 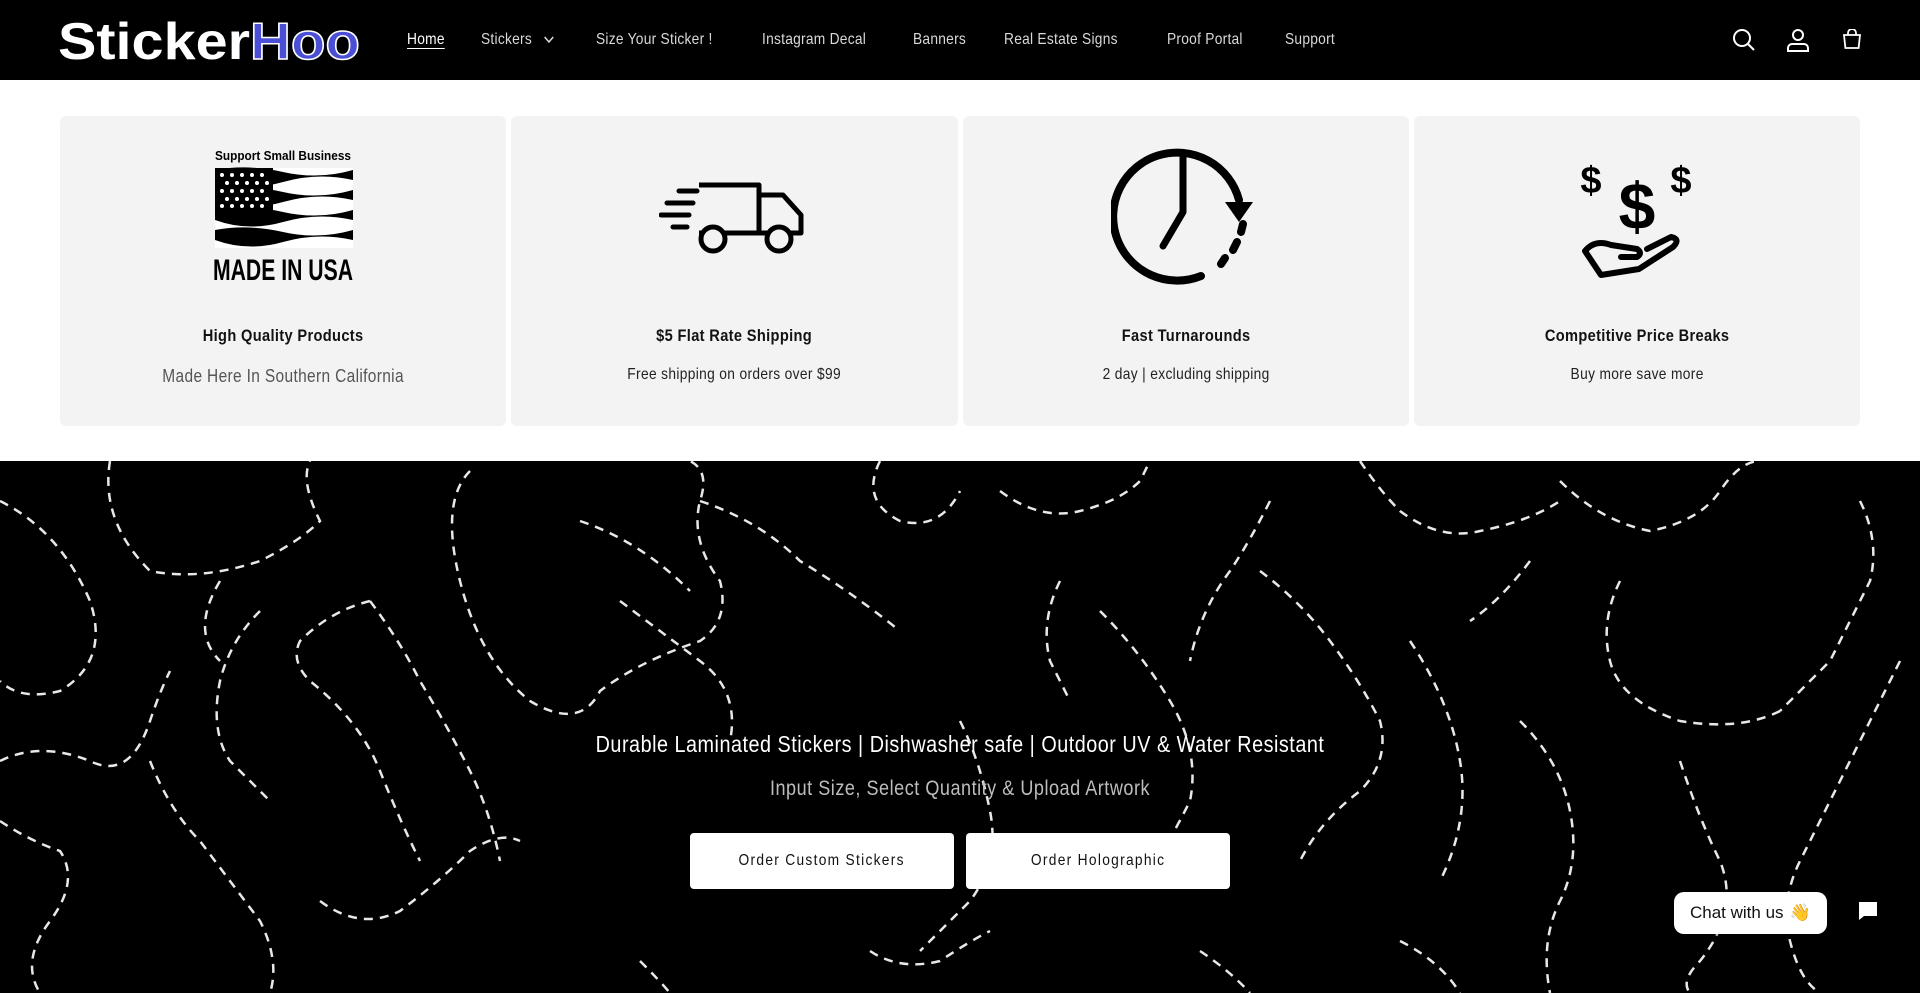 I want to click on order-custom-stickers-button: Order Custom Stickers, so click(x=822, y=861).